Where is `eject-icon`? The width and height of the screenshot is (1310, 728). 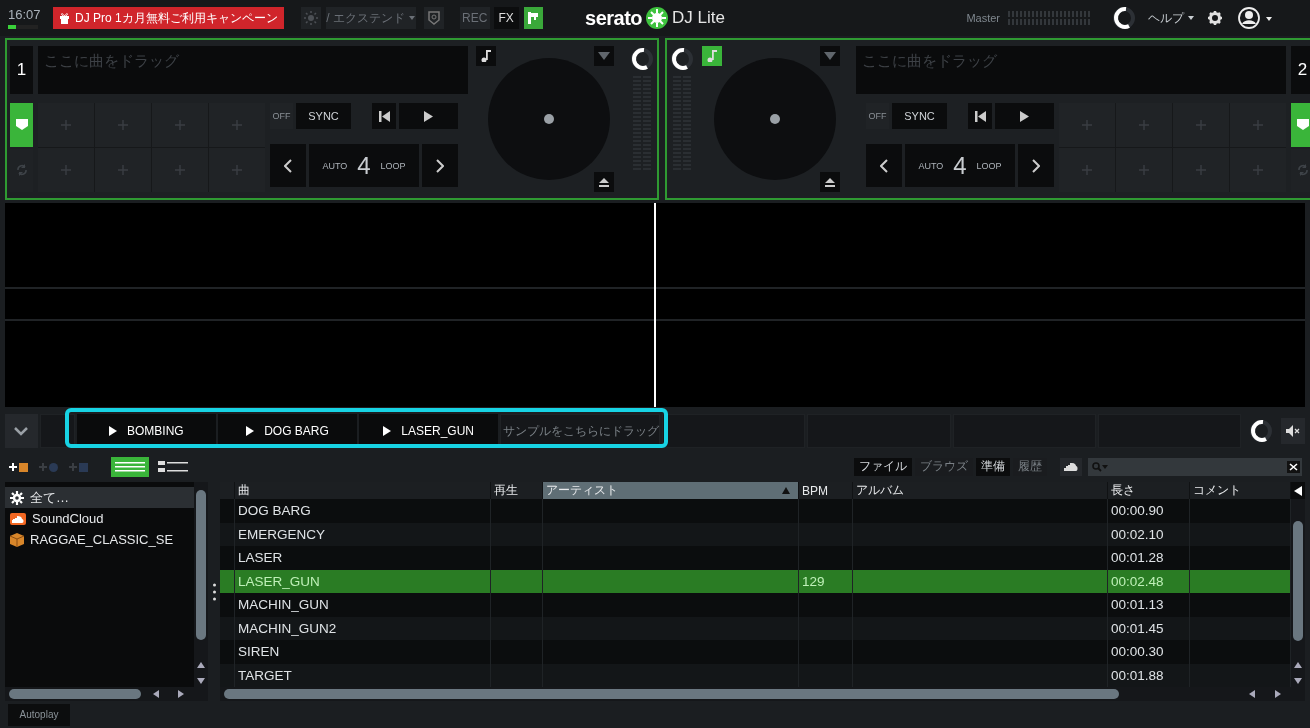
eject-icon is located at coordinates (830, 182).